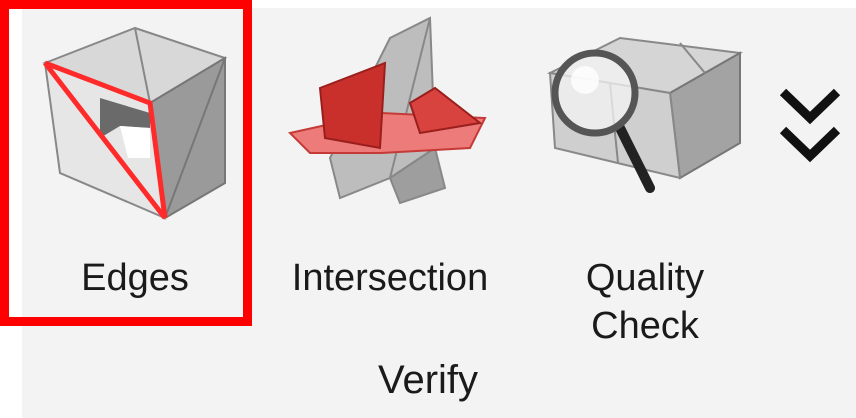 The width and height of the screenshot is (856, 418). I want to click on edges-cube-icon, so click(135, 123).